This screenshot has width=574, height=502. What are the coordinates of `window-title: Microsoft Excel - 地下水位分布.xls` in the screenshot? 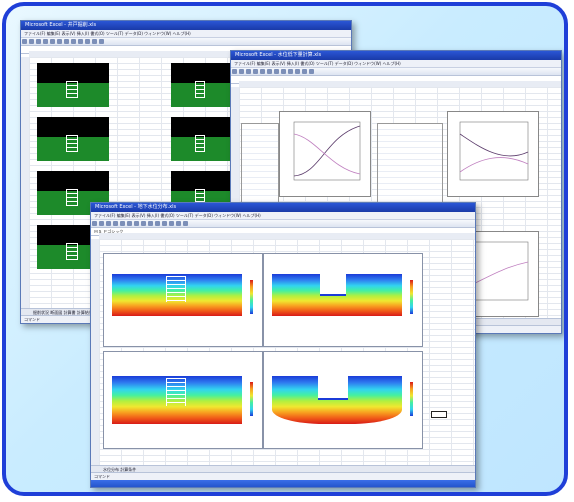 It's located at (283, 207).